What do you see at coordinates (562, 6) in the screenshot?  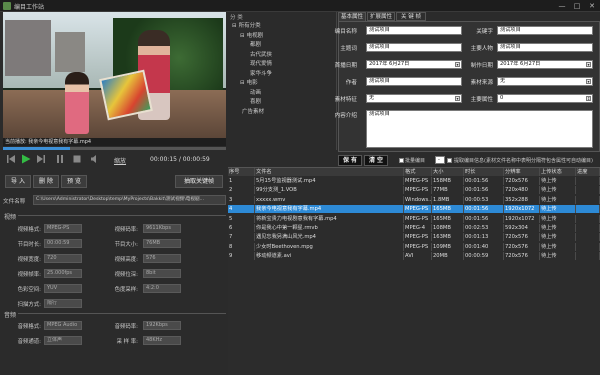 I see `minimize-button: —` at bounding box center [562, 6].